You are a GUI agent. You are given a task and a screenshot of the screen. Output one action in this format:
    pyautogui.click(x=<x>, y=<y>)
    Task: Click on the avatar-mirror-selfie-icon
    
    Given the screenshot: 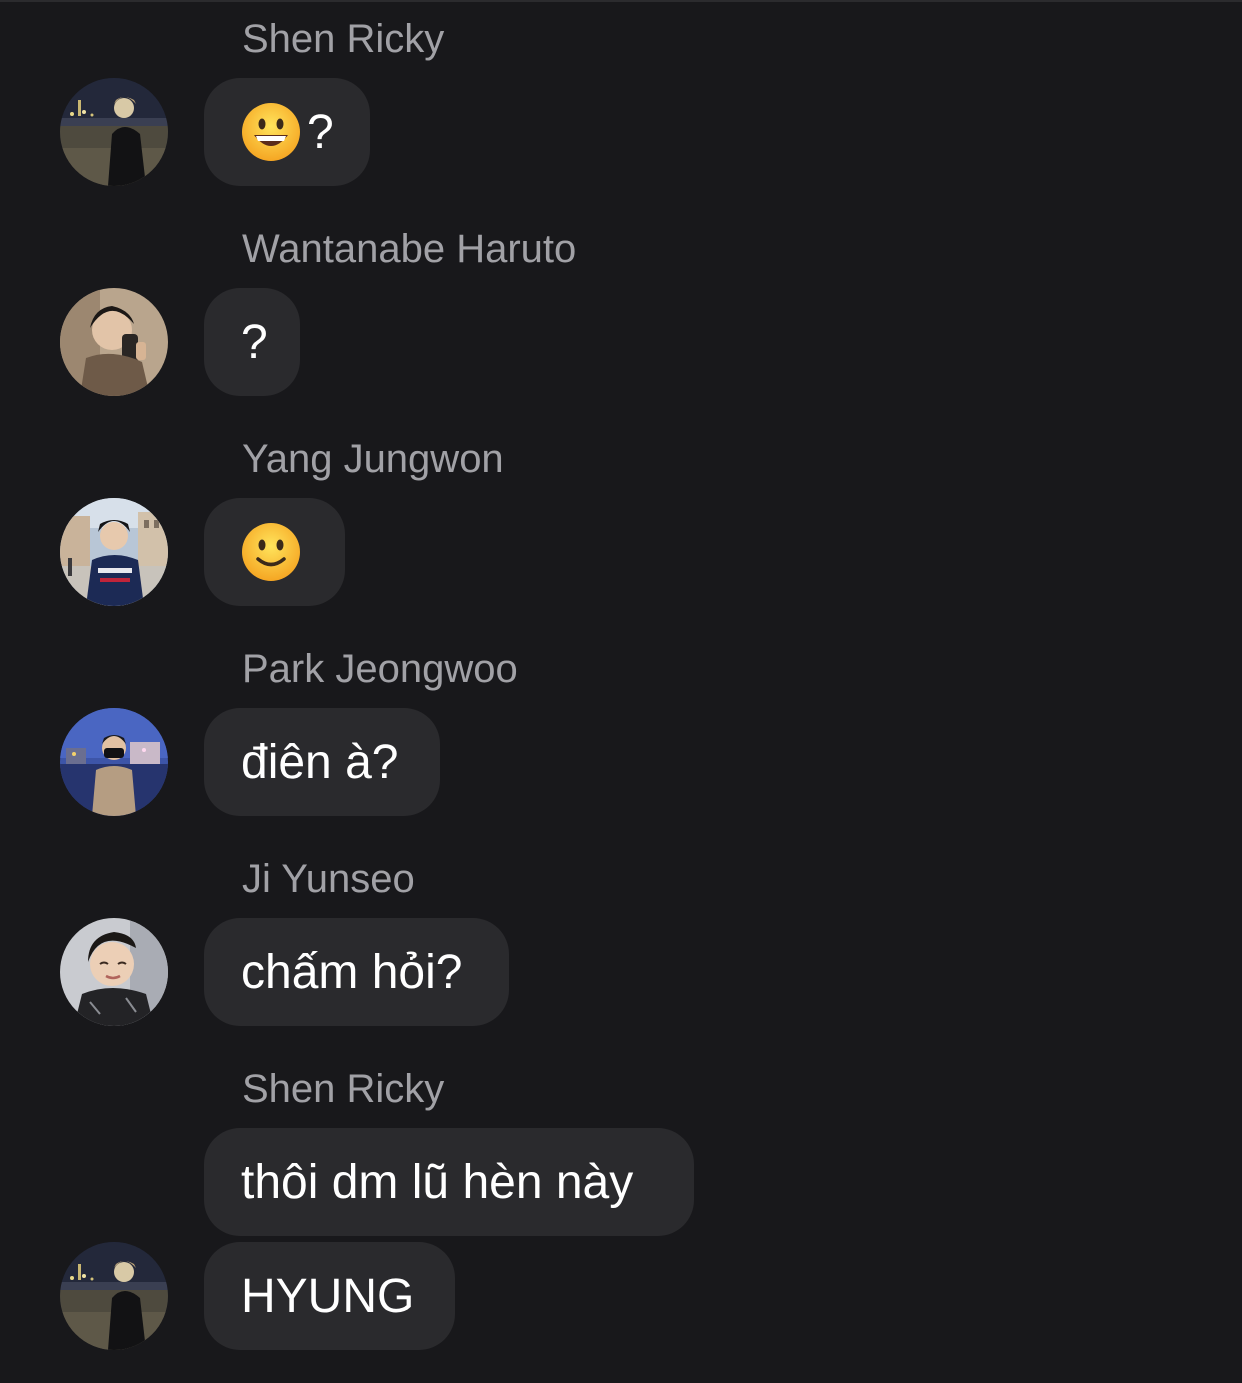 What is the action you would take?
    pyautogui.click(x=114, y=342)
    